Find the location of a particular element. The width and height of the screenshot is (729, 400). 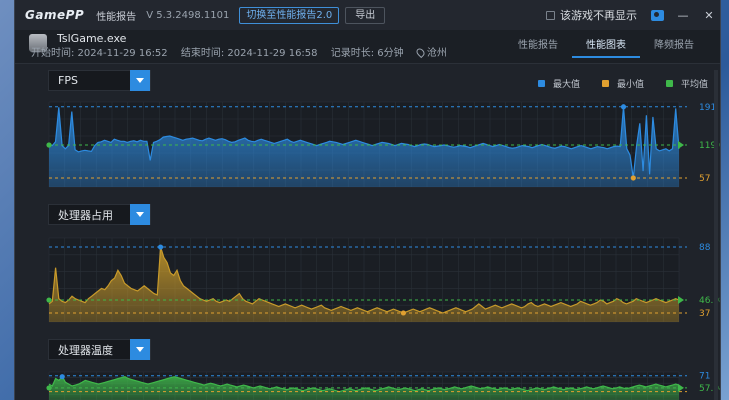

chart-1-min-marker is located at coordinates (403, 313).